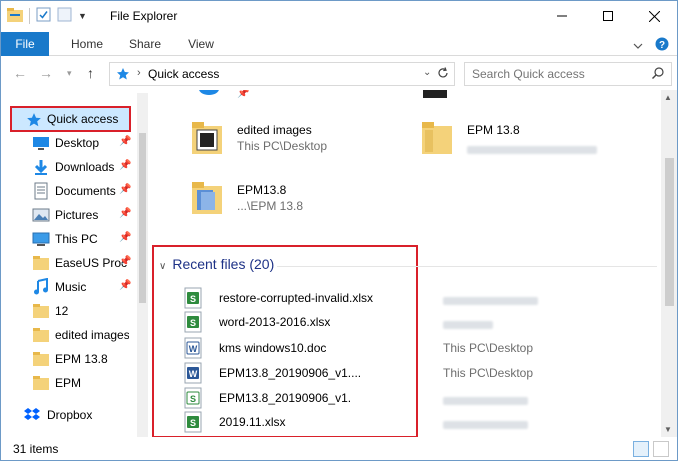 The height and width of the screenshot is (461, 678). What do you see at coordinates (41, 239) in the screenshot?
I see `this-pc-icon` at bounding box center [41, 239].